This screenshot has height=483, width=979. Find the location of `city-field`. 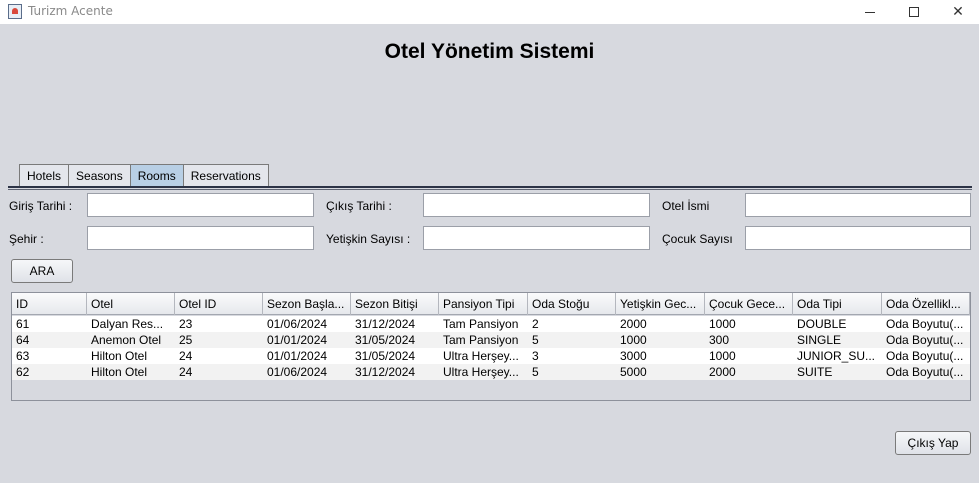

city-field is located at coordinates (200, 238).